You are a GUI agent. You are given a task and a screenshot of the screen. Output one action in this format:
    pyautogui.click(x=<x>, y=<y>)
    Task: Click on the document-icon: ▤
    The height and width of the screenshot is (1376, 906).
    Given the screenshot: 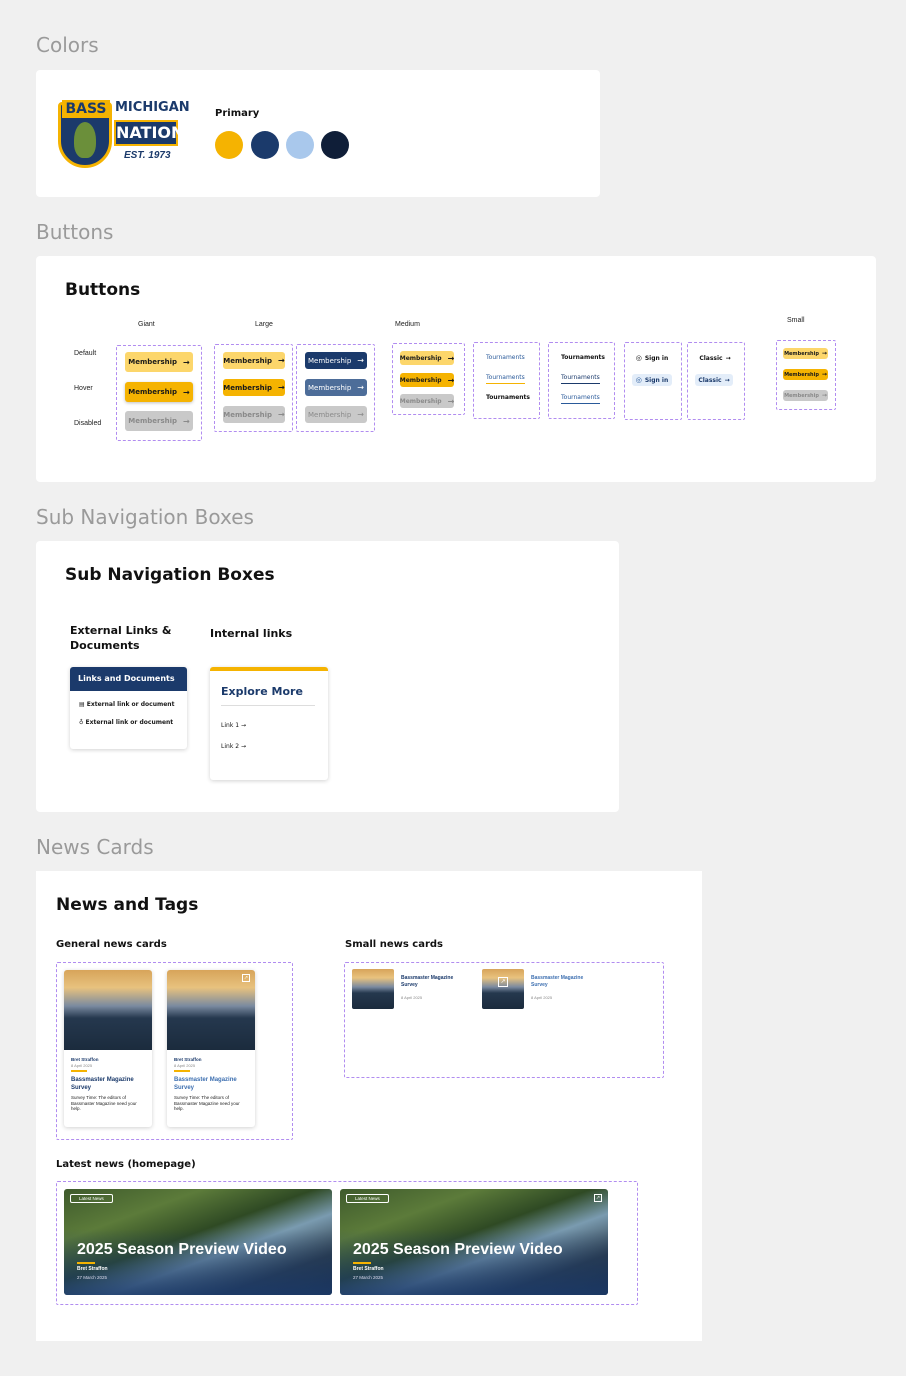 What is the action you would take?
    pyautogui.click(x=82, y=704)
    